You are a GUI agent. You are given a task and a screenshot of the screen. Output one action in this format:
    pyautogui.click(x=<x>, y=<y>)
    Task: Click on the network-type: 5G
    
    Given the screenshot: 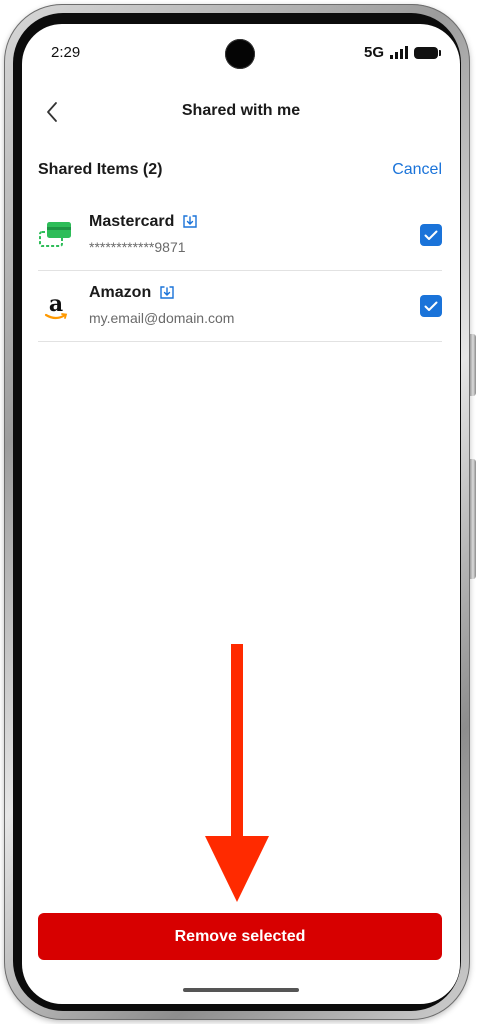 What is the action you would take?
    pyautogui.click(x=373, y=52)
    